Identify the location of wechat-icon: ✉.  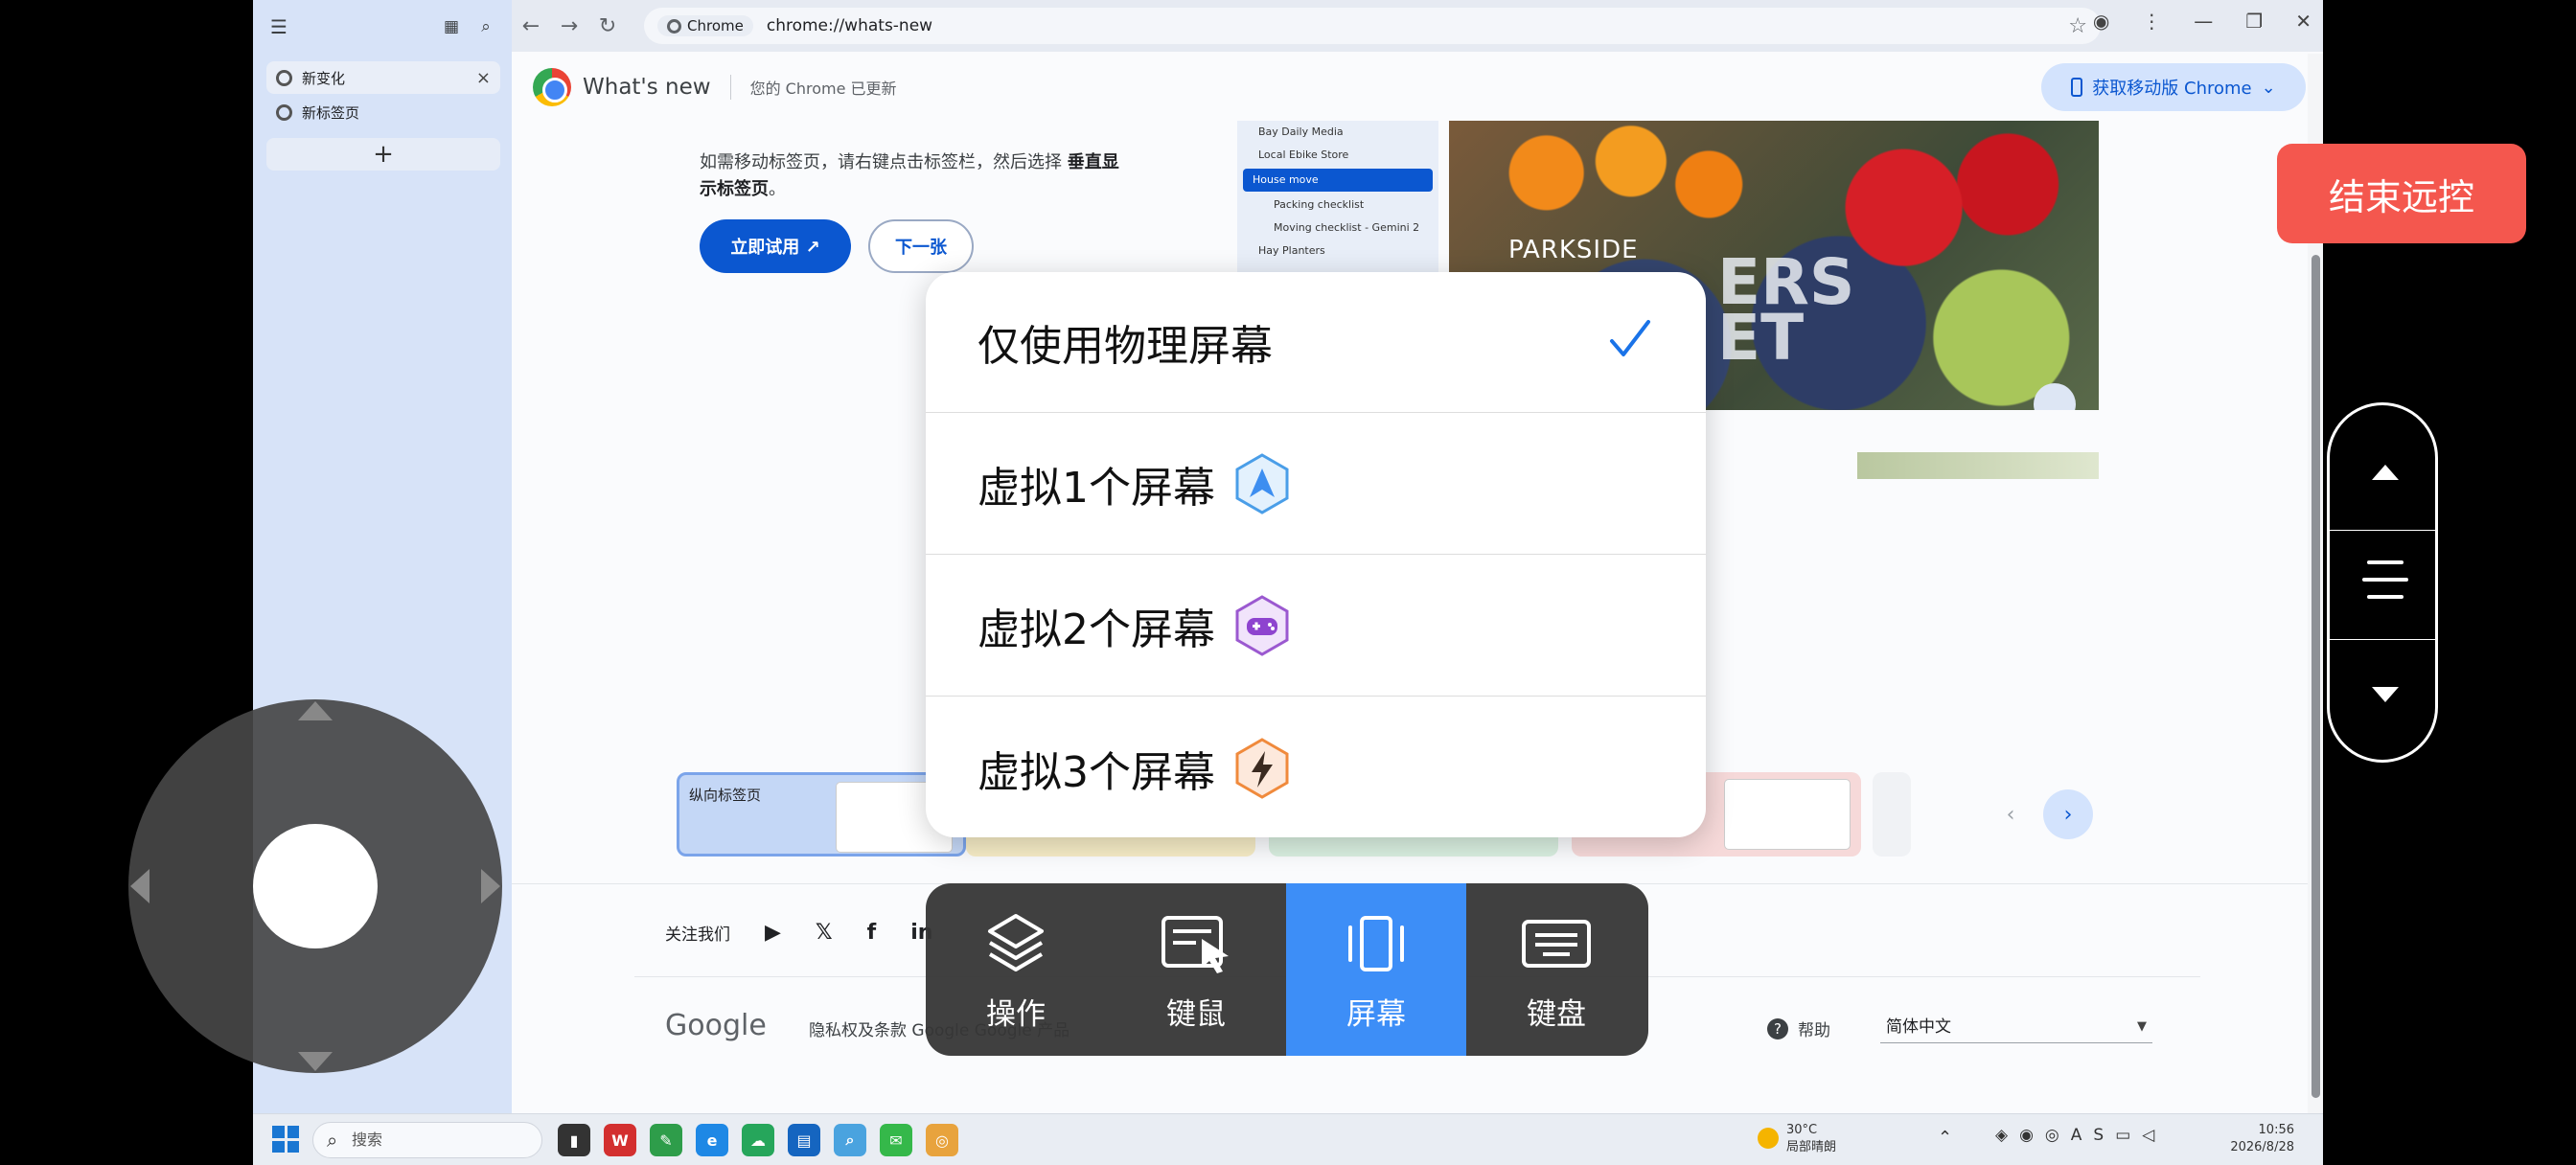
(896, 1140).